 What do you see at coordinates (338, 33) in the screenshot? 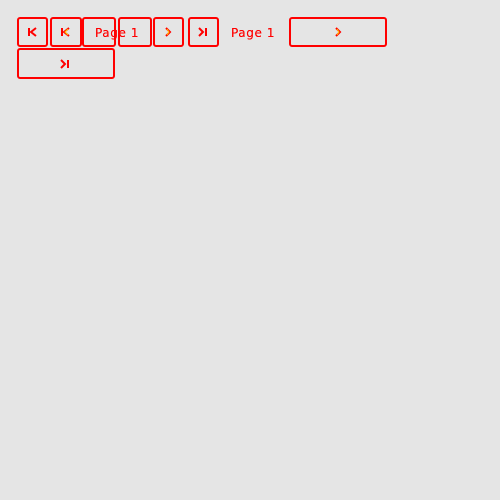
I see `next-page-icon-wide` at bounding box center [338, 33].